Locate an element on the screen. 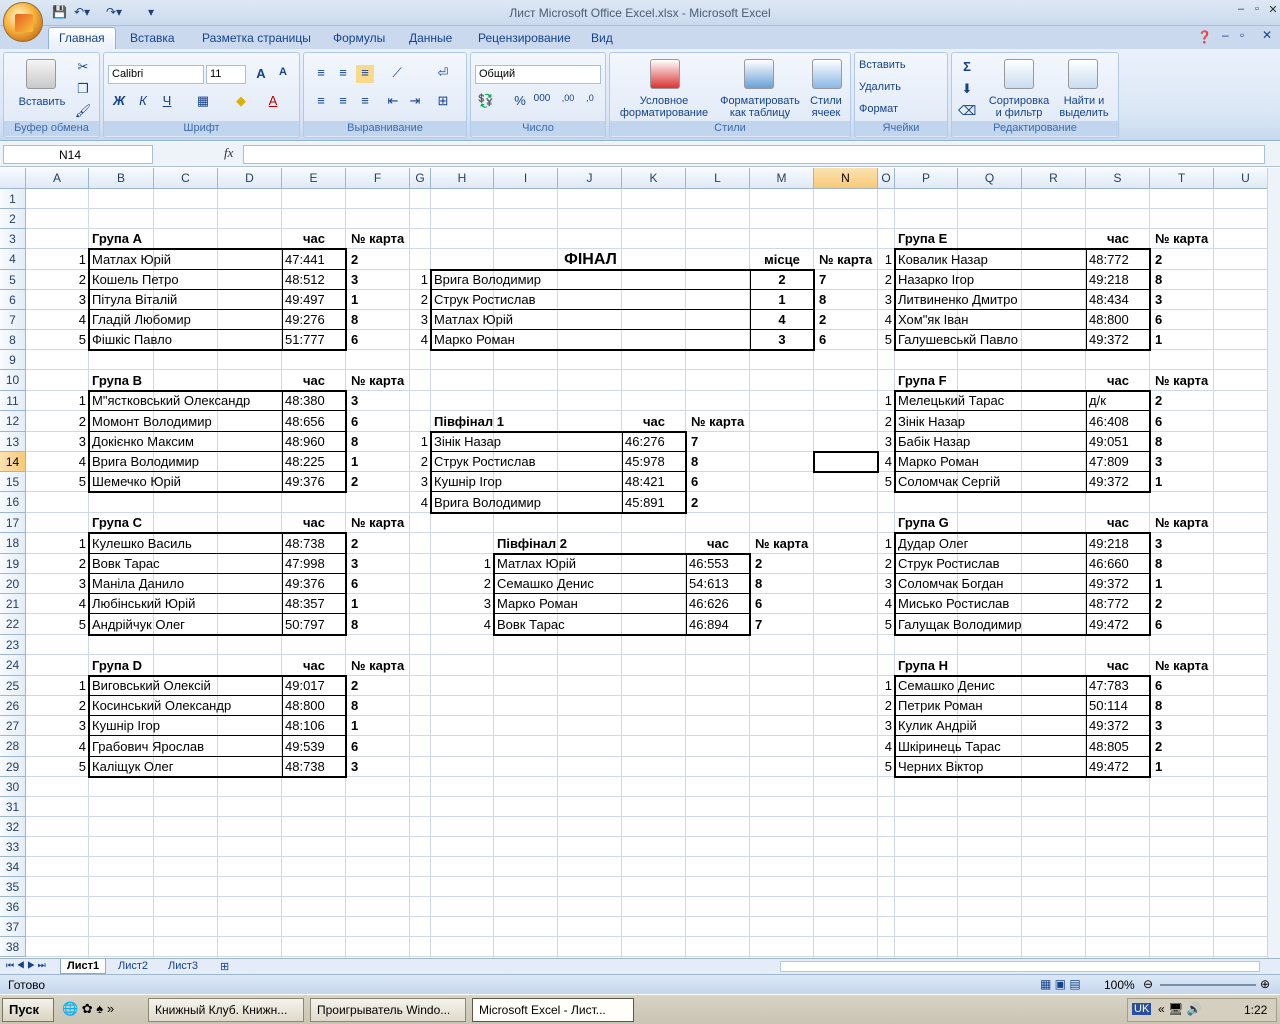  merge-center-icon: ⊞ is located at coordinates (443, 102).